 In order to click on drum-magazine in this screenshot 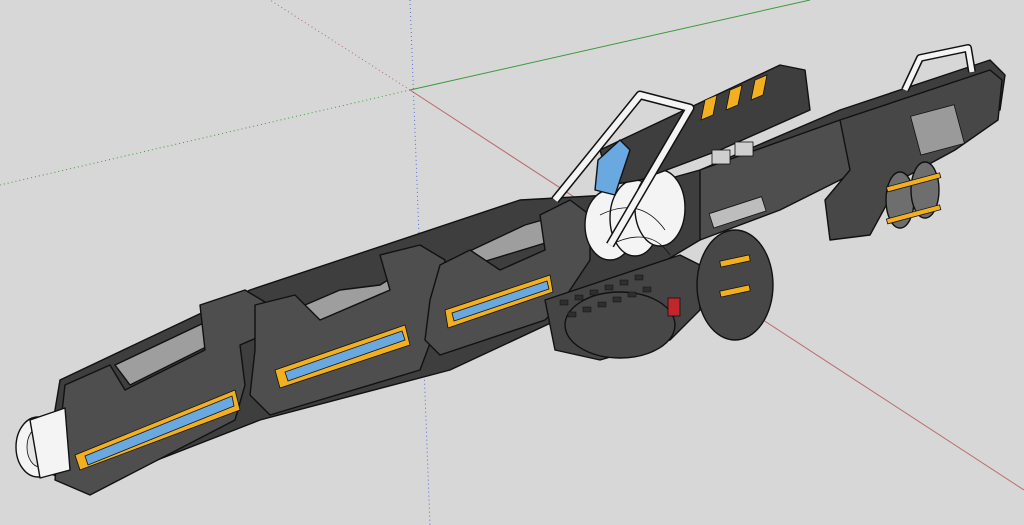, I will do `click(735, 285)`.